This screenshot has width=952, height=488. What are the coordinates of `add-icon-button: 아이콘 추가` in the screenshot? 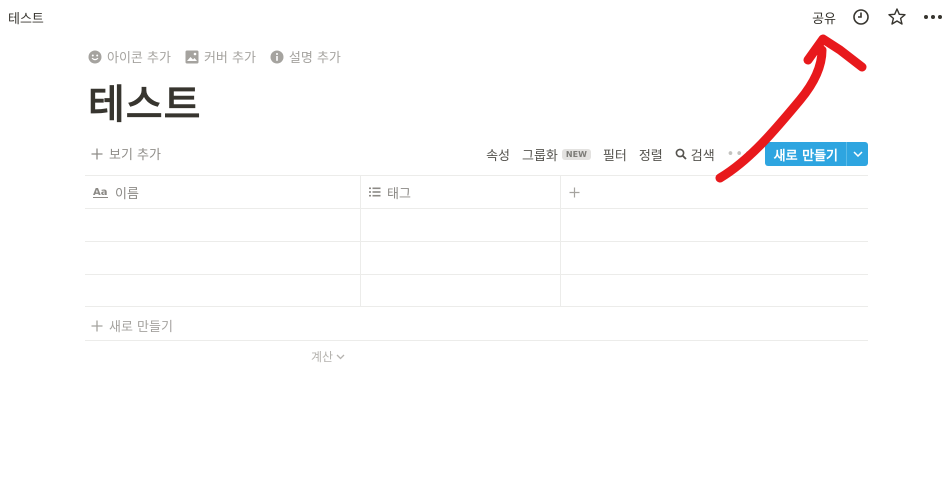 It's located at (129, 56).